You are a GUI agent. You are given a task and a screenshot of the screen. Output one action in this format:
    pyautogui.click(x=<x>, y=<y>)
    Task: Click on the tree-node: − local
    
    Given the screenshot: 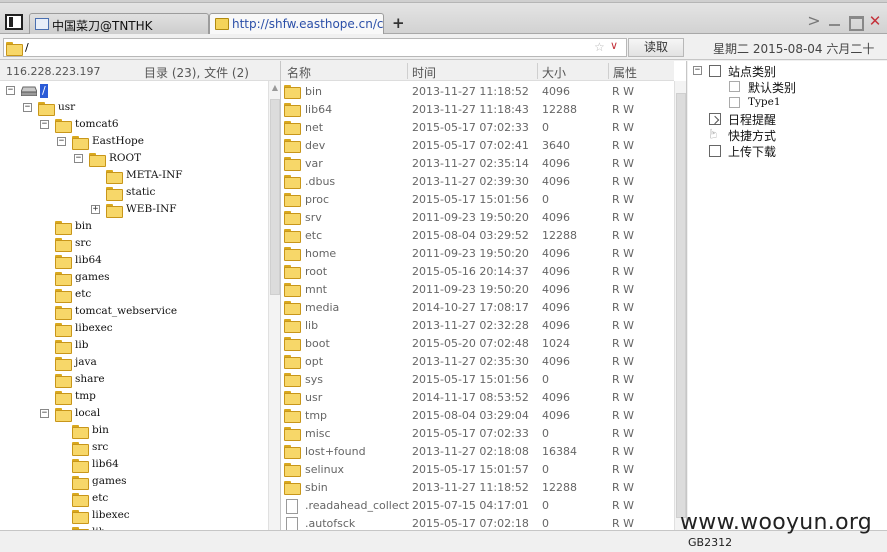 What is the action you would take?
    pyautogui.click(x=134, y=414)
    